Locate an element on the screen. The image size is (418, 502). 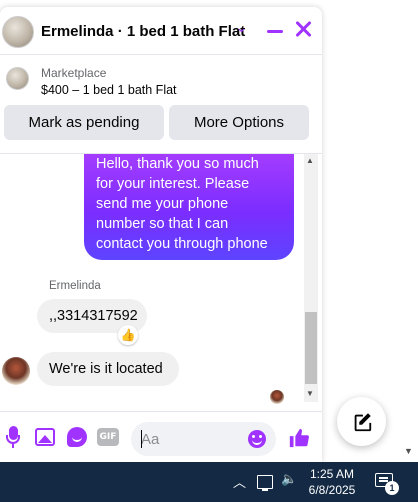
gif-icon: GIF is located at coordinates (108, 437).